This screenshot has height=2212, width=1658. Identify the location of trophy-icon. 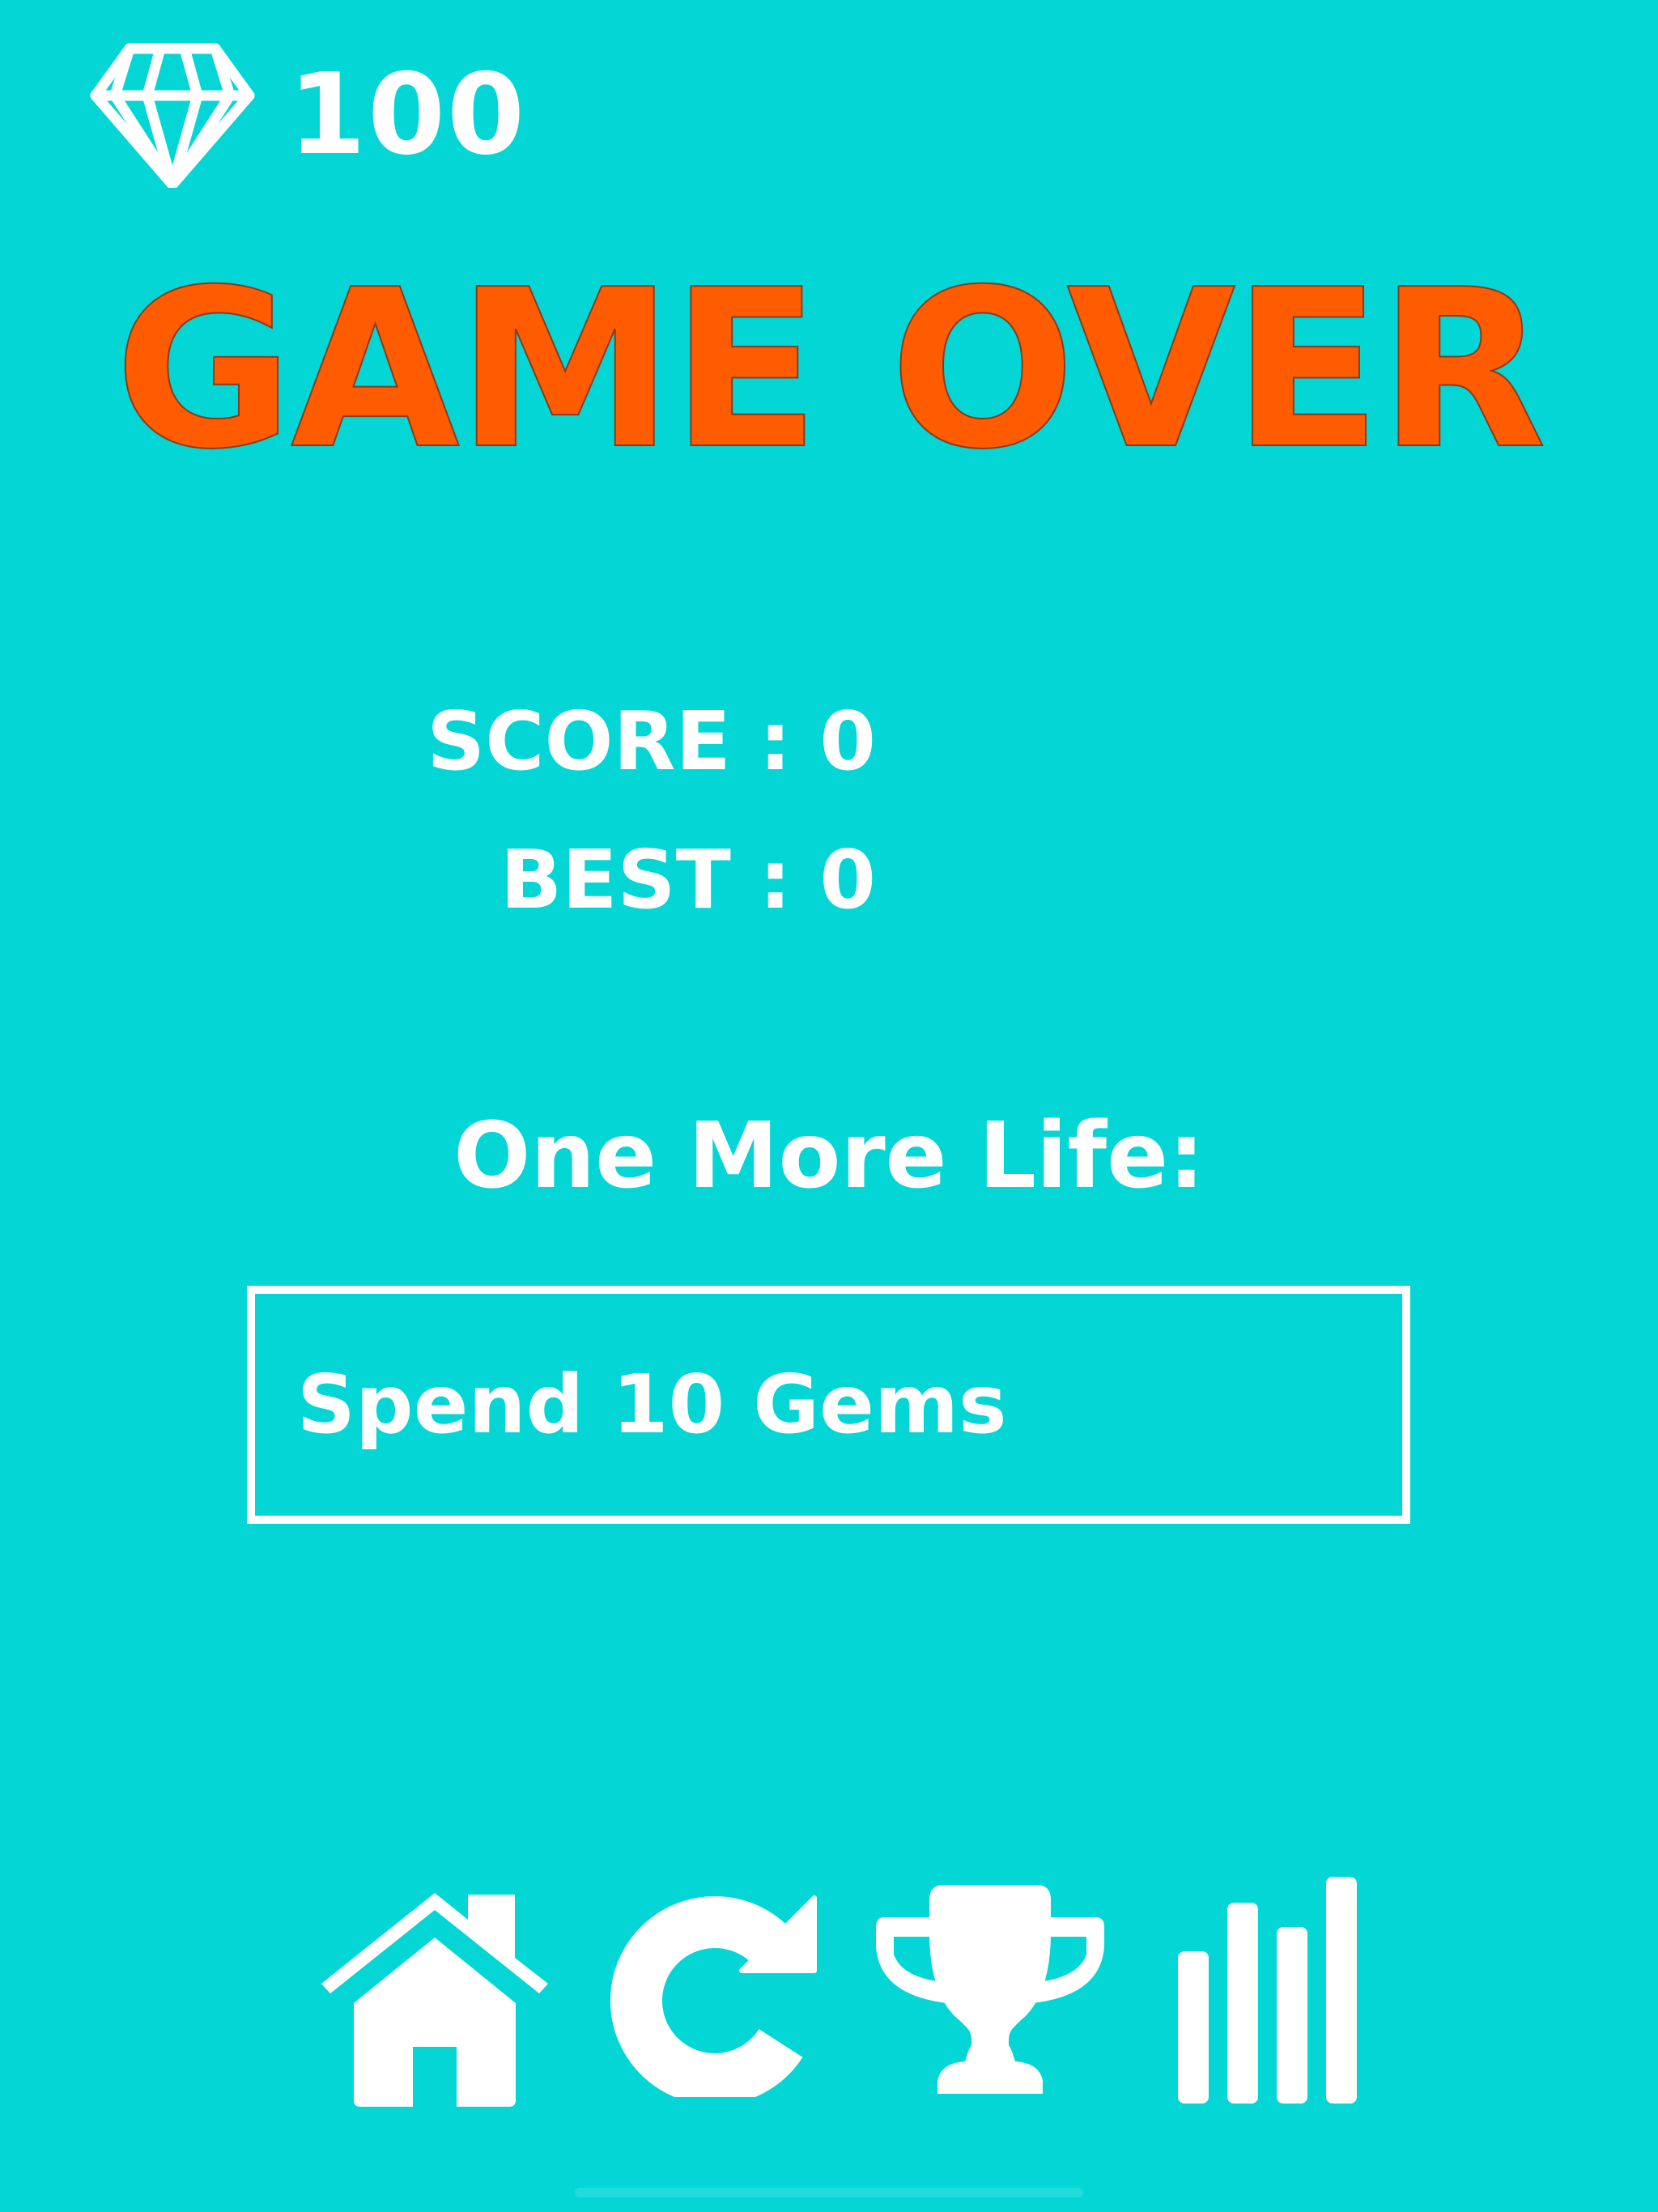
(990, 1990).